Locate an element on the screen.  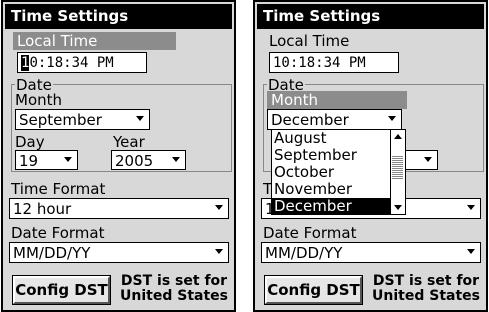
month-dropdown: December is located at coordinates (334, 119).